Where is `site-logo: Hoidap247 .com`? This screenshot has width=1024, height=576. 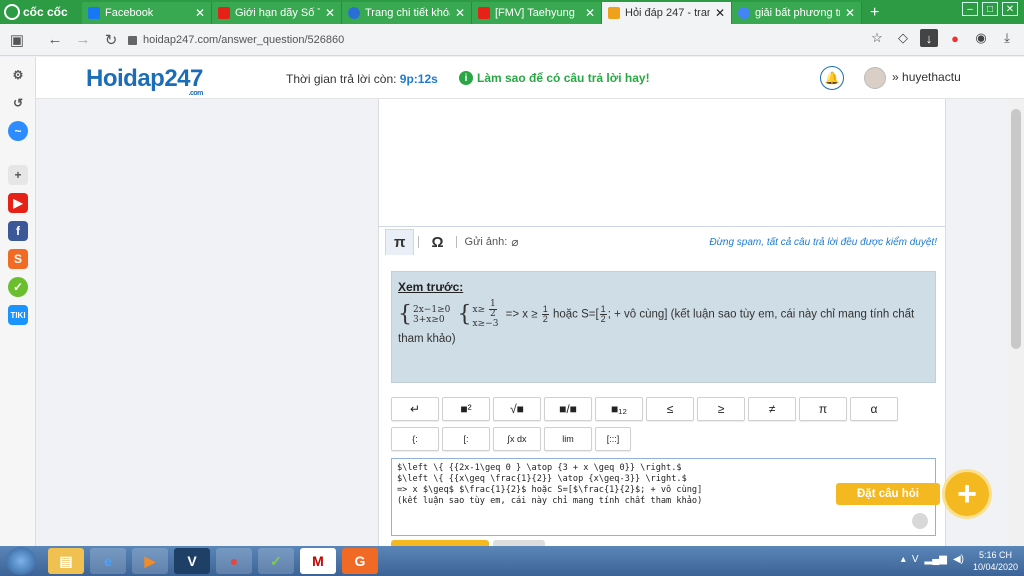
site-logo: Hoidap247 .com is located at coordinates (144, 81).